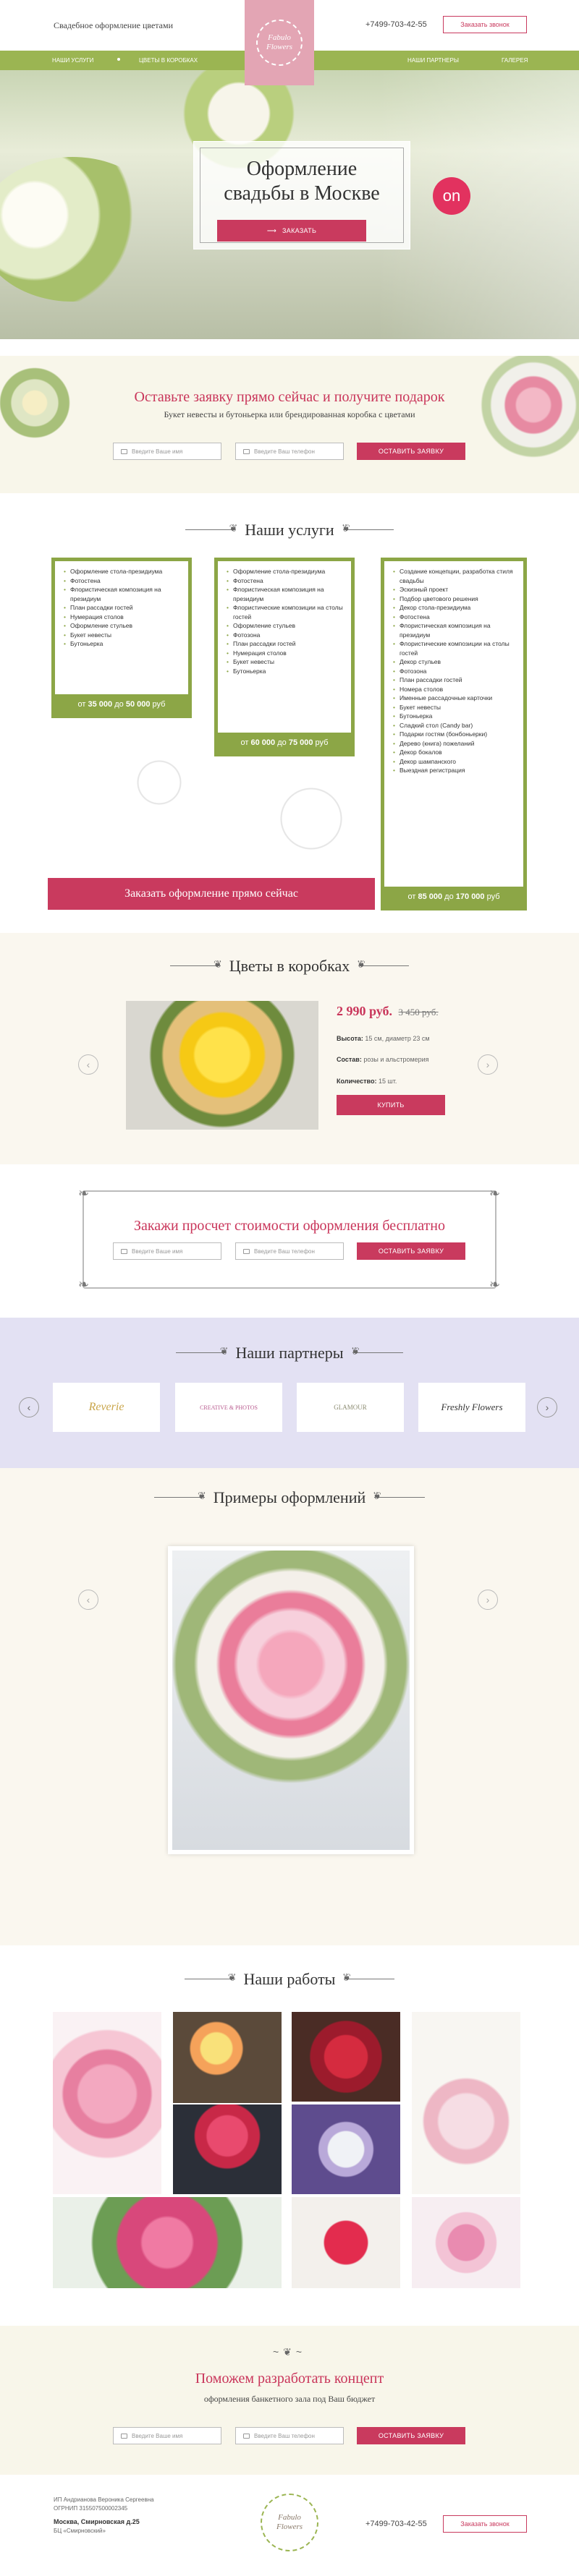  Describe the element at coordinates (285, 626) in the screenshot. I see `list-item: Оформление стульев` at that location.